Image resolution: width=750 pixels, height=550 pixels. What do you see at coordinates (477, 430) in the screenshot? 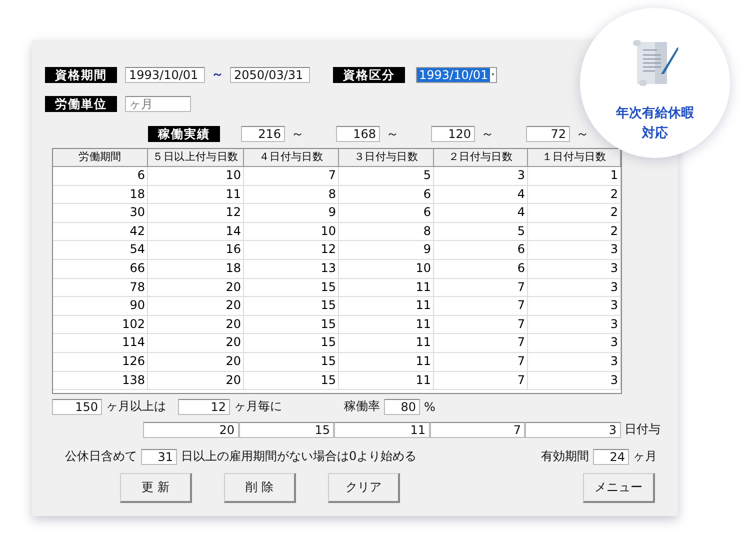
I see `grant-field: 7` at bounding box center [477, 430].